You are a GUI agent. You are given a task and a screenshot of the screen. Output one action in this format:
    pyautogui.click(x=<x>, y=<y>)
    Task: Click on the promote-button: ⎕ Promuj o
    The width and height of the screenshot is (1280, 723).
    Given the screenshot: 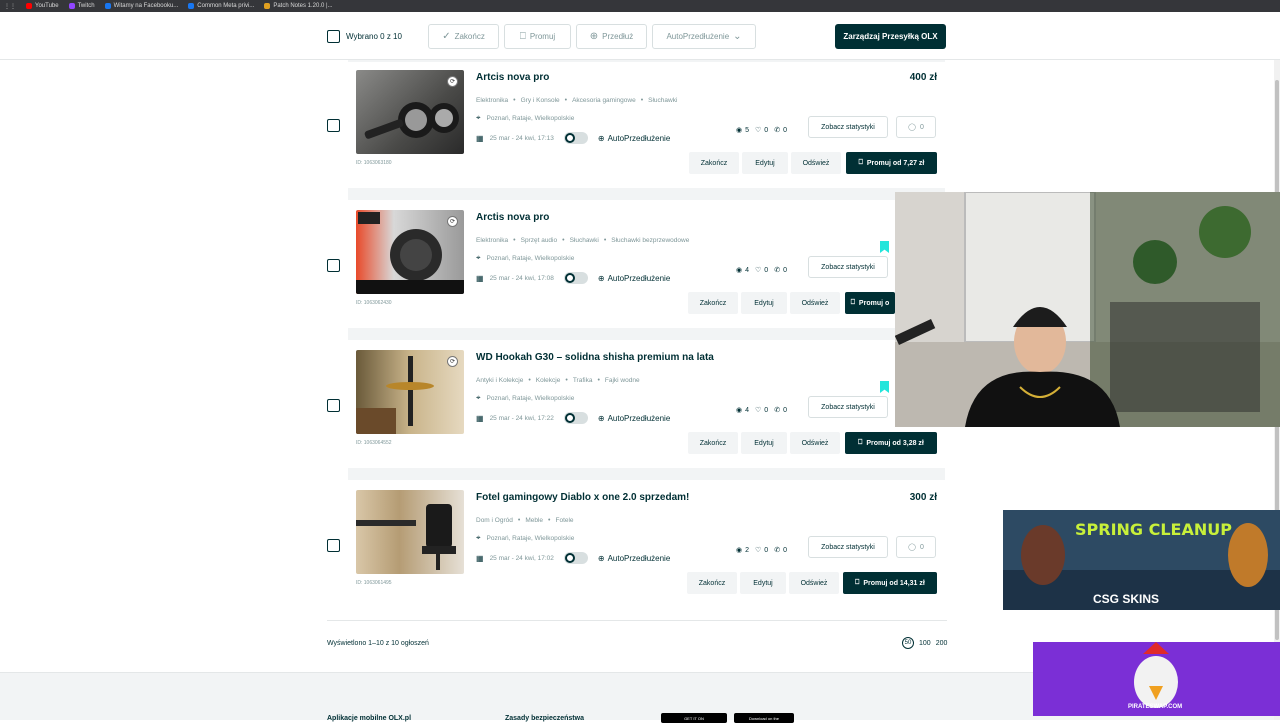 What is the action you would take?
    pyautogui.click(x=870, y=303)
    